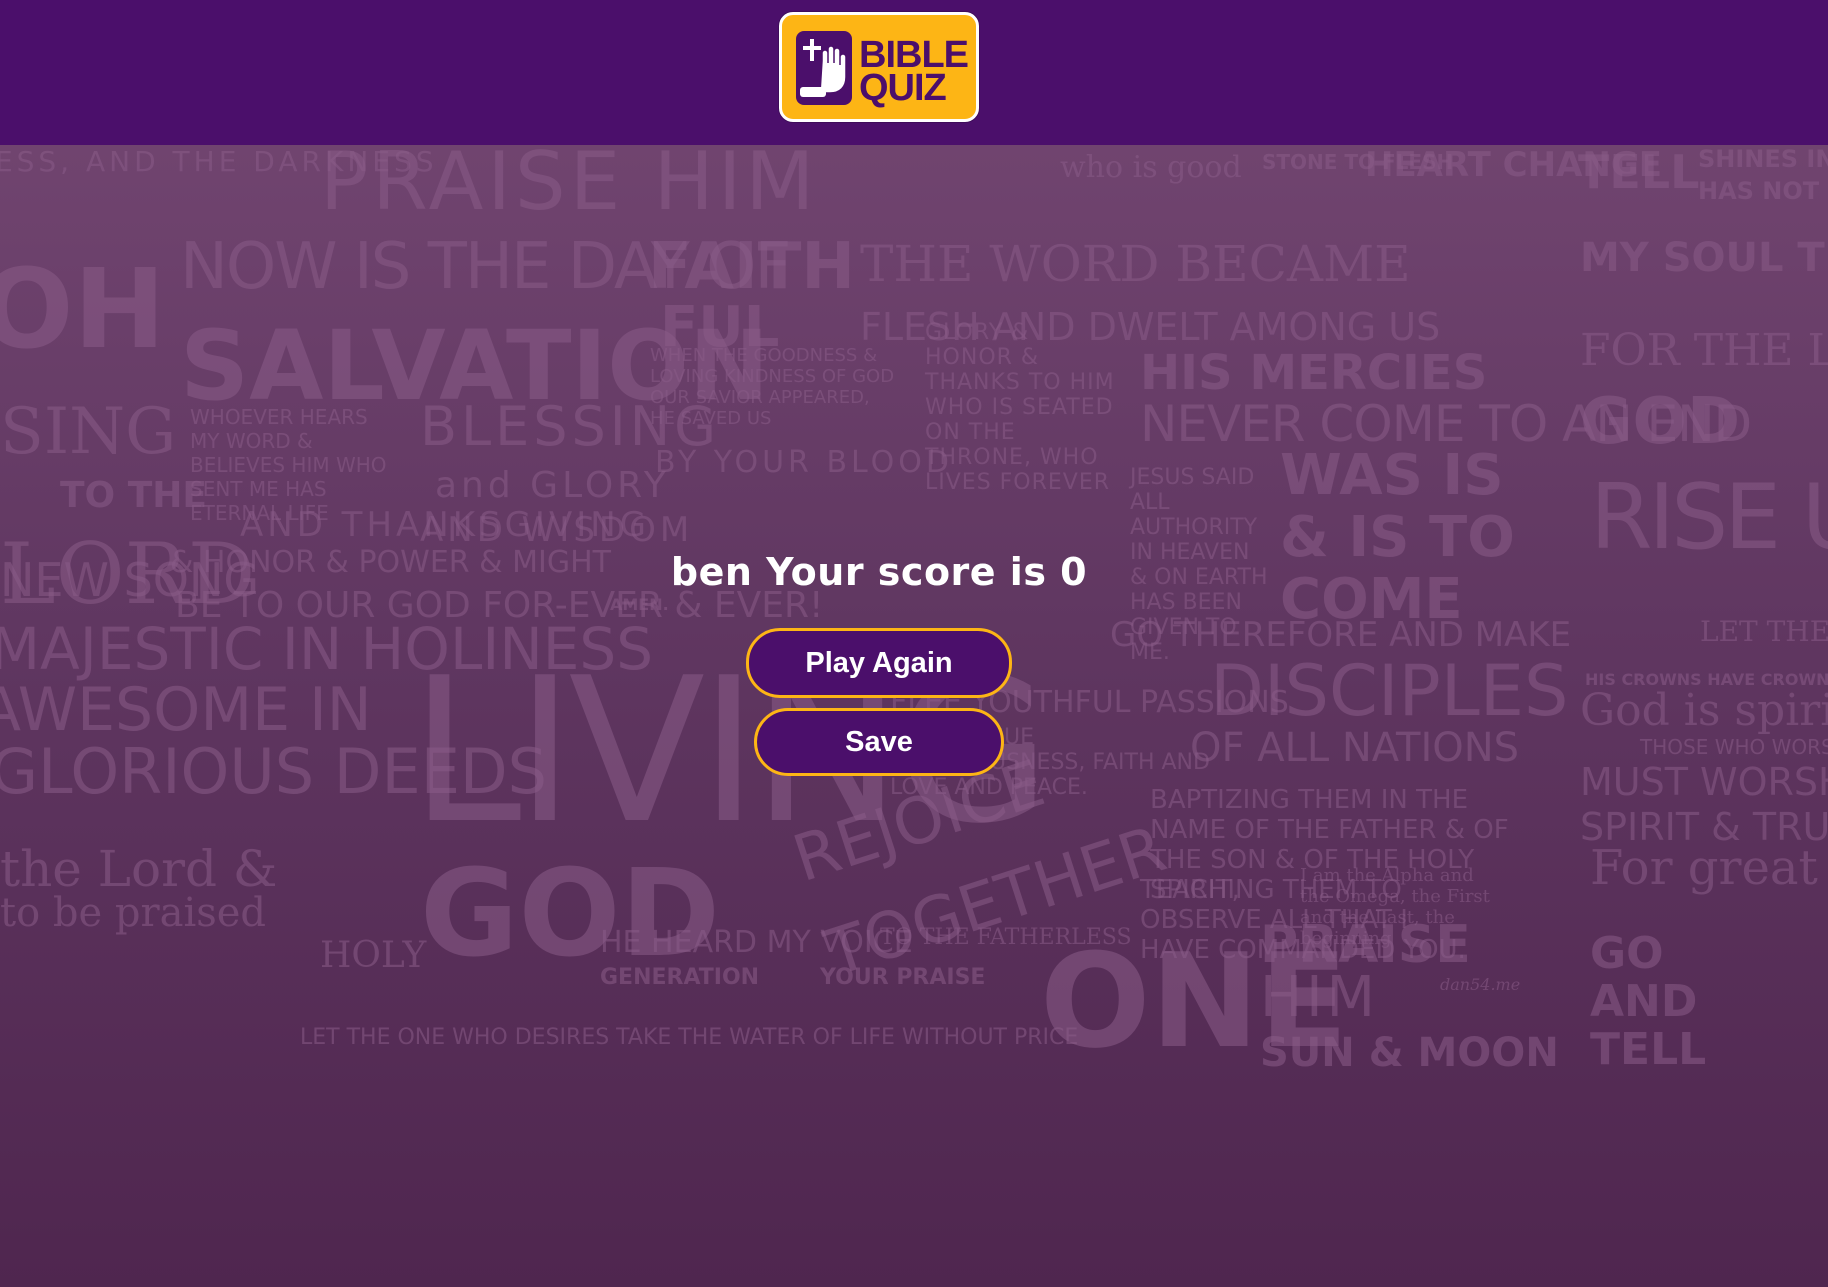 This screenshot has height=1287, width=1828. What do you see at coordinates (756, 942) in the screenshot?
I see `bg-word: HE HEARD MY VOICE` at bounding box center [756, 942].